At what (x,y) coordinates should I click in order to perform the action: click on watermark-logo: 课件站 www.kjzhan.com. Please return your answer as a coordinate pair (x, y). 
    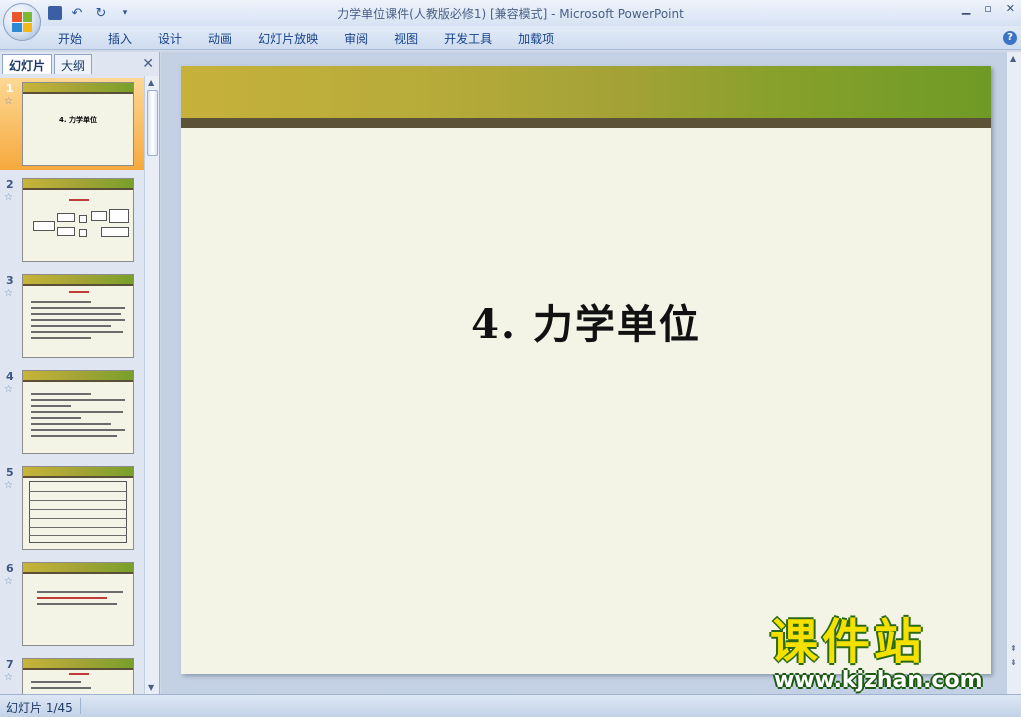
    Looking at the image, I should click on (890, 656).